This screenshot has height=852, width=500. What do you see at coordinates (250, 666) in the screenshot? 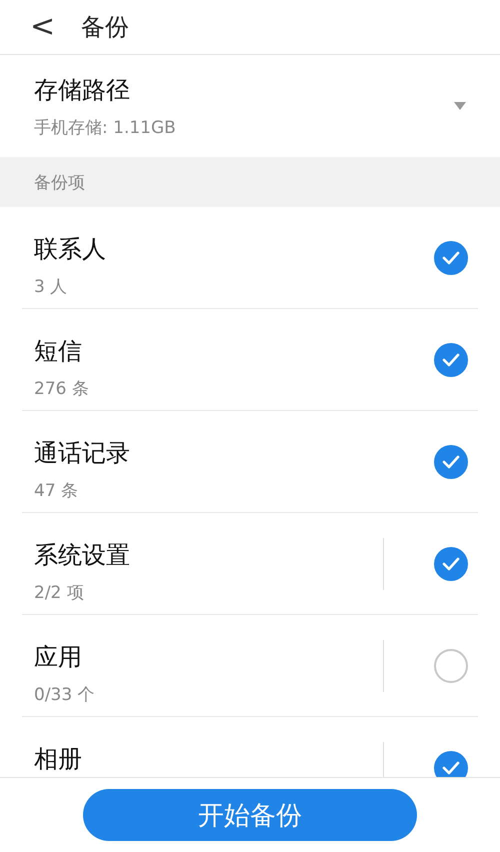
I see `backup-item: 应用 0/33 个` at bounding box center [250, 666].